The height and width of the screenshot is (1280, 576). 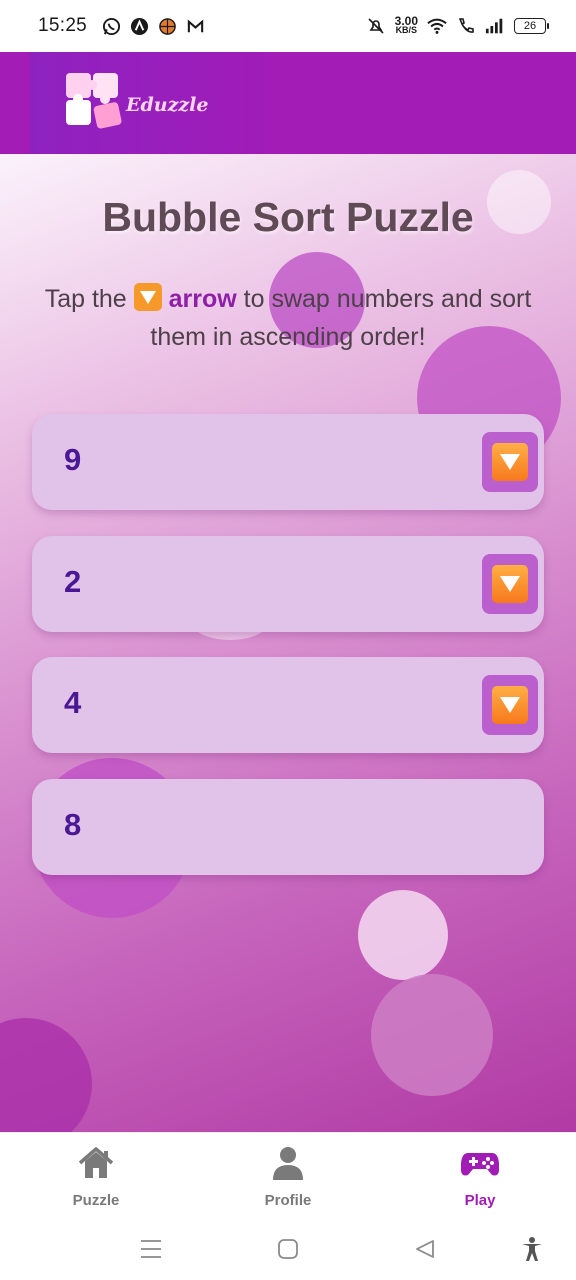 I want to click on whatsapp-icon, so click(x=111, y=26).